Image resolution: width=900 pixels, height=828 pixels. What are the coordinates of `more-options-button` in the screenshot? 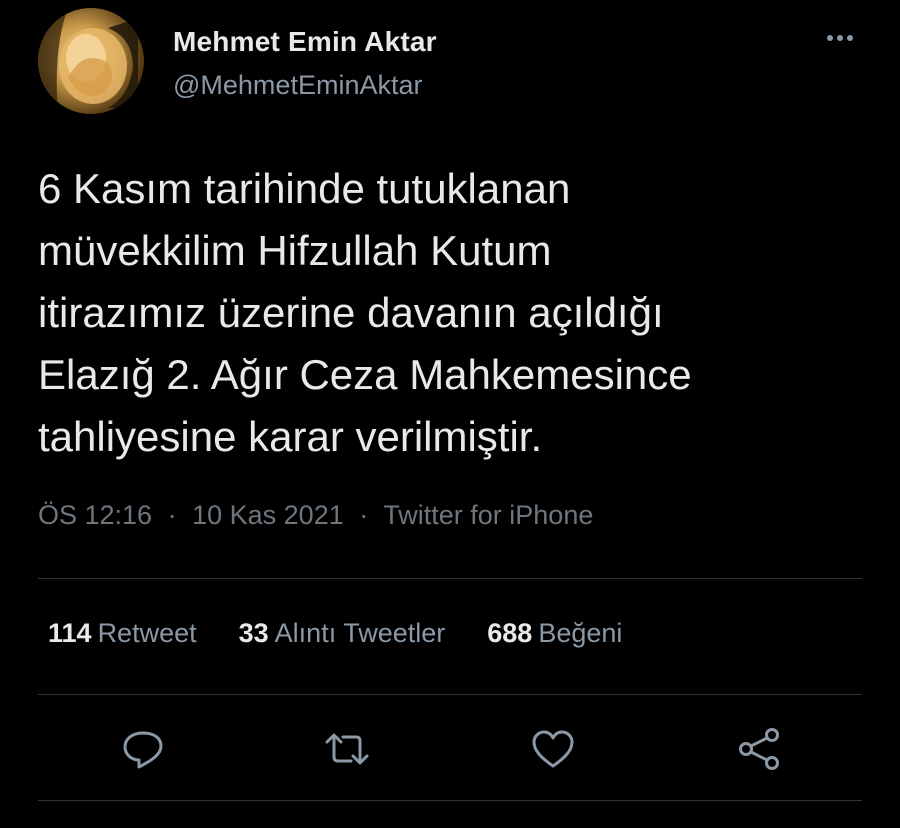 It's located at (840, 38).